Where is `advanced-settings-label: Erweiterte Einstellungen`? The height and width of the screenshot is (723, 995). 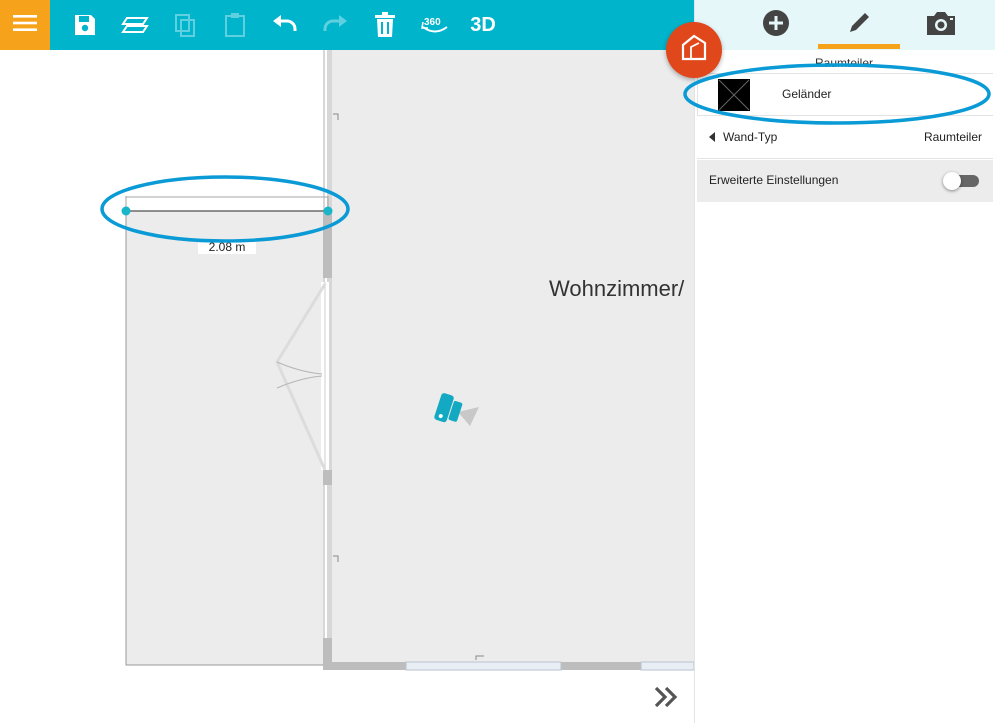
advanced-settings-label: Erweiterte Einstellungen is located at coordinates (774, 180).